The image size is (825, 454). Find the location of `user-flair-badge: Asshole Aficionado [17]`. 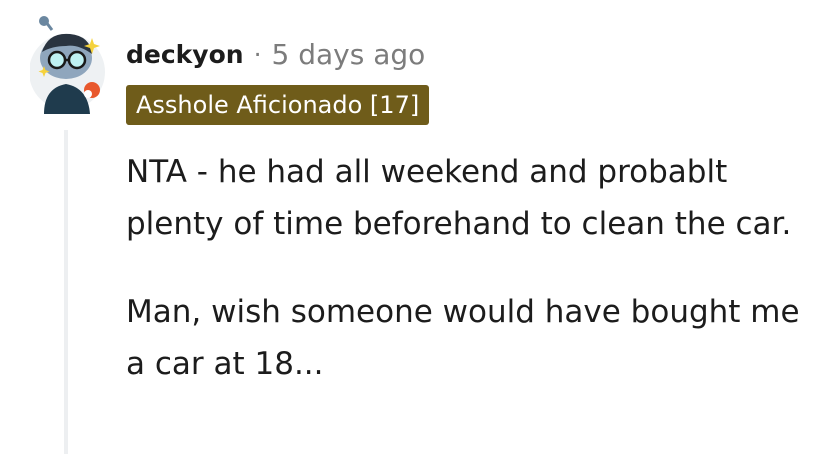

user-flair-badge: Asshole Aficionado [17] is located at coordinates (278, 105).